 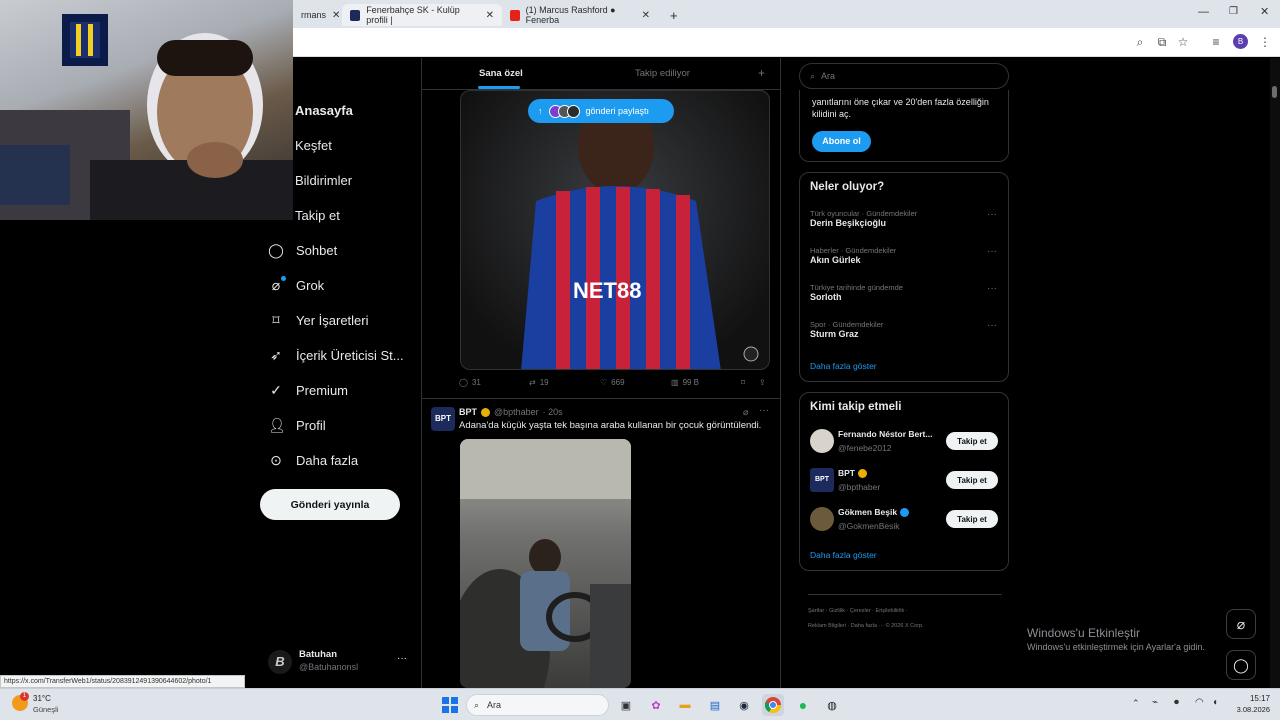 I want to click on nav-grok: ⌀ Grok, so click(x=296, y=285).